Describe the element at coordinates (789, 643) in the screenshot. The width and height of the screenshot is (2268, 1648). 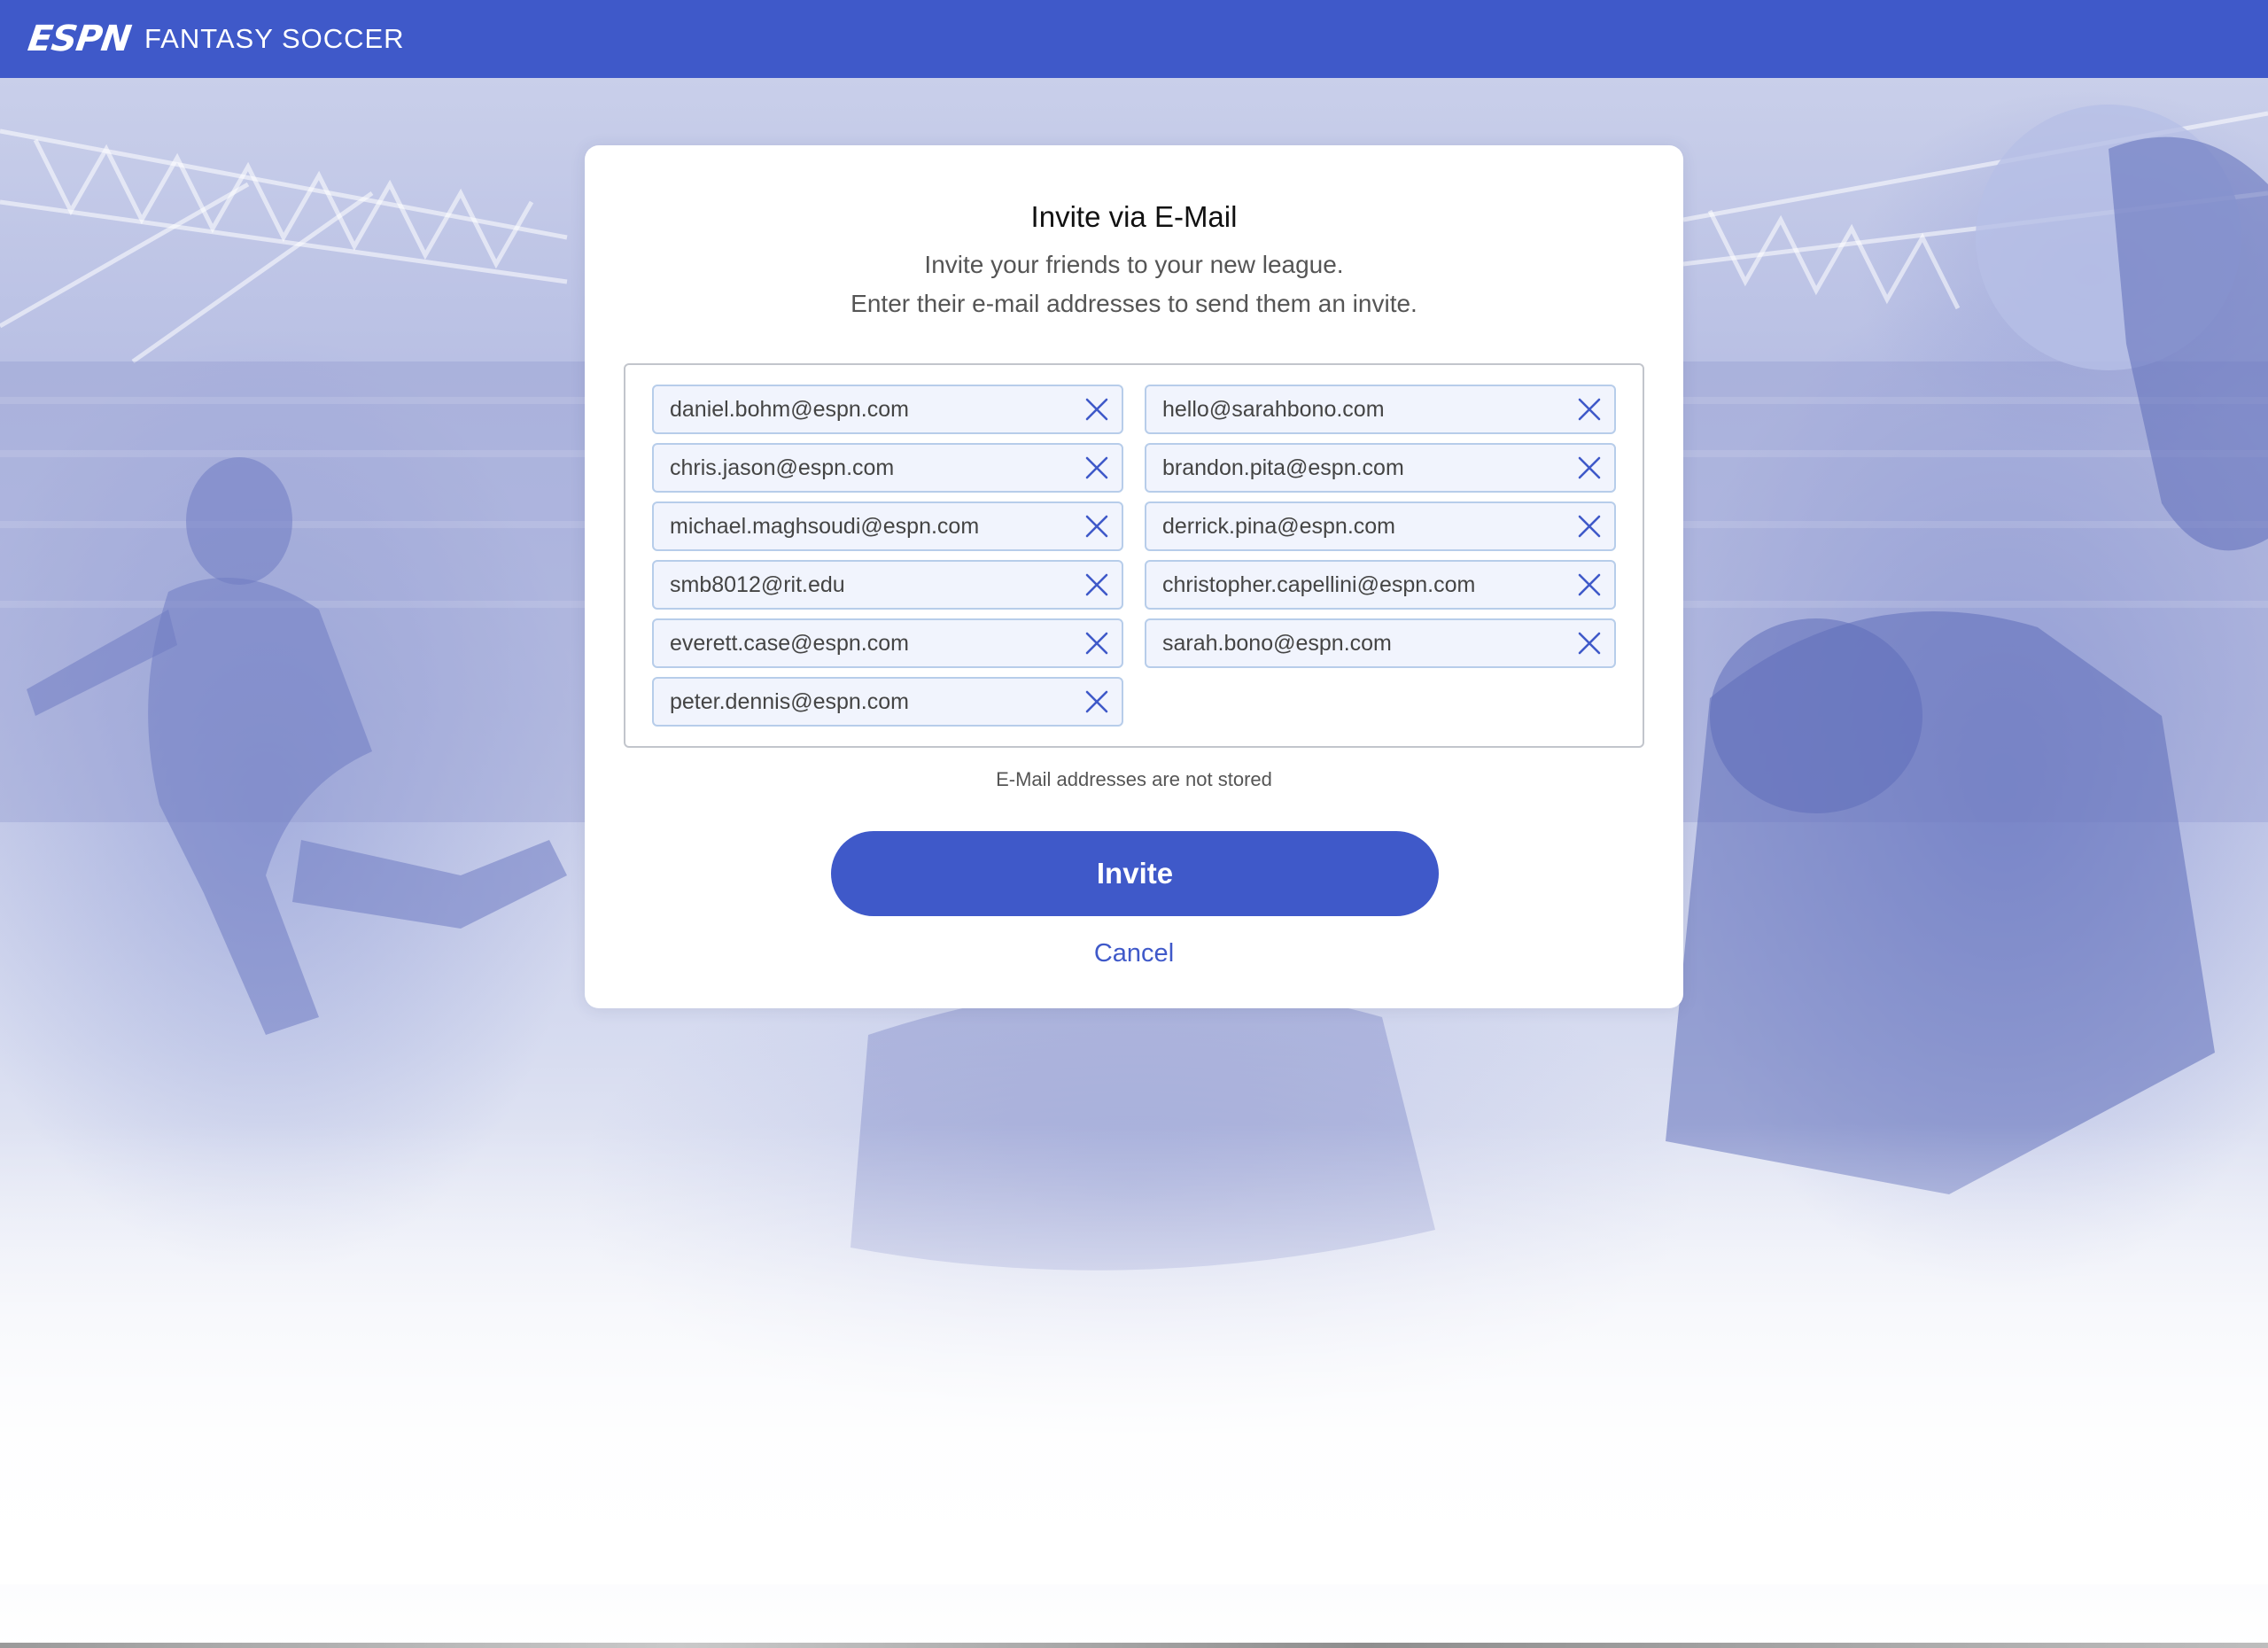
I see `email-chip-text: everett.case@espn.com` at that location.